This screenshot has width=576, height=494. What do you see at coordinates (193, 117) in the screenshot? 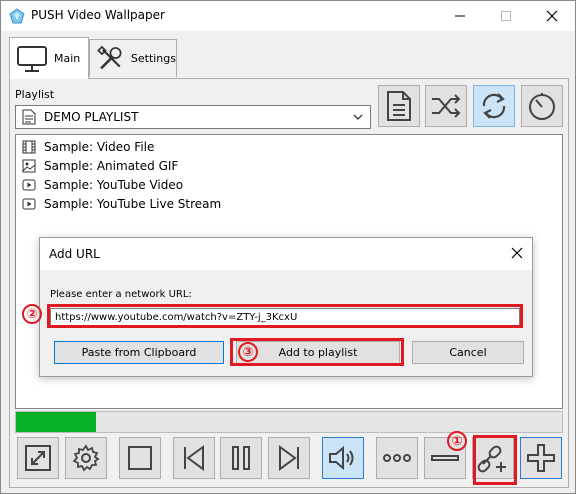
I see `playlist-dropdown: DEMO PLAYLIST` at bounding box center [193, 117].